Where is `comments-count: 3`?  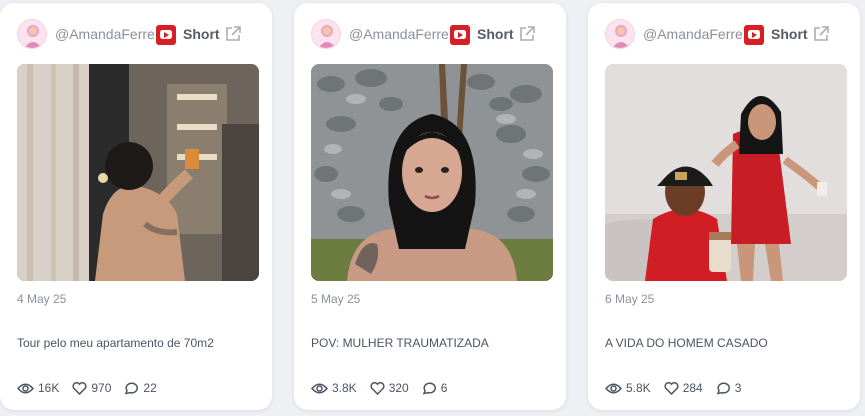 comments-count: 3 is located at coordinates (738, 388).